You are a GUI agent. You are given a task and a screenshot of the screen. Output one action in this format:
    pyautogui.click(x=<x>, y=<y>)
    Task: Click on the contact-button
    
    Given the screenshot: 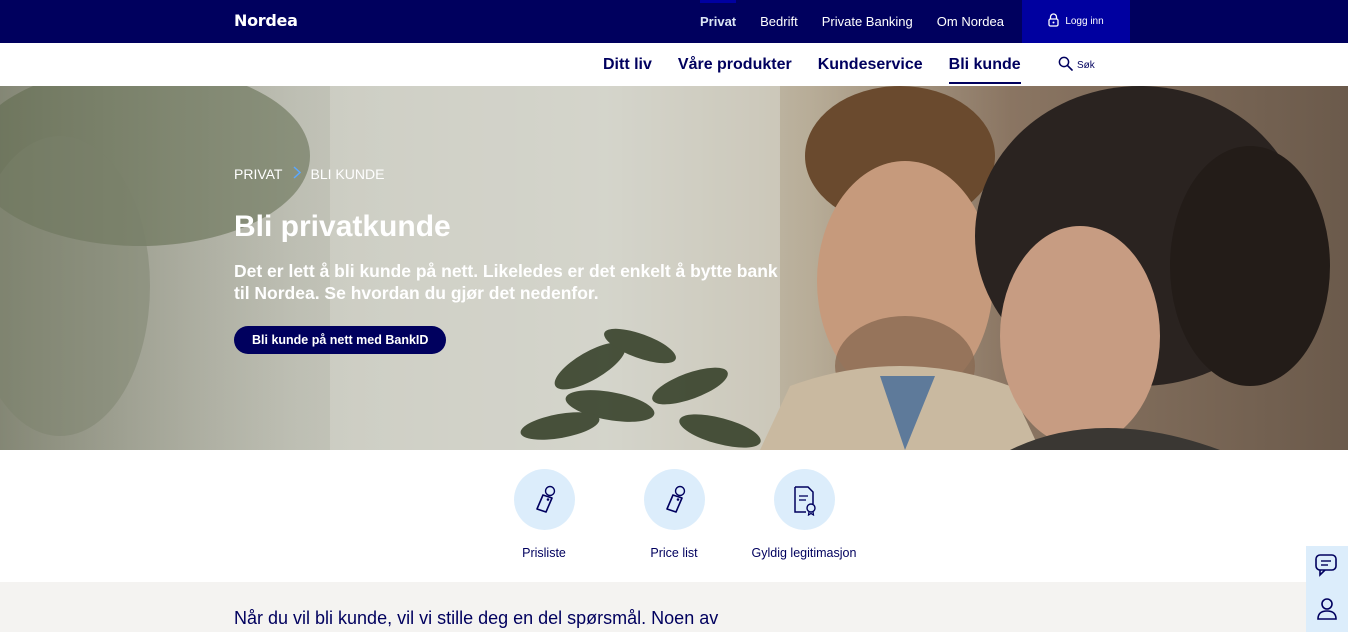 What is the action you would take?
    pyautogui.click(x=1327, y=610)
    